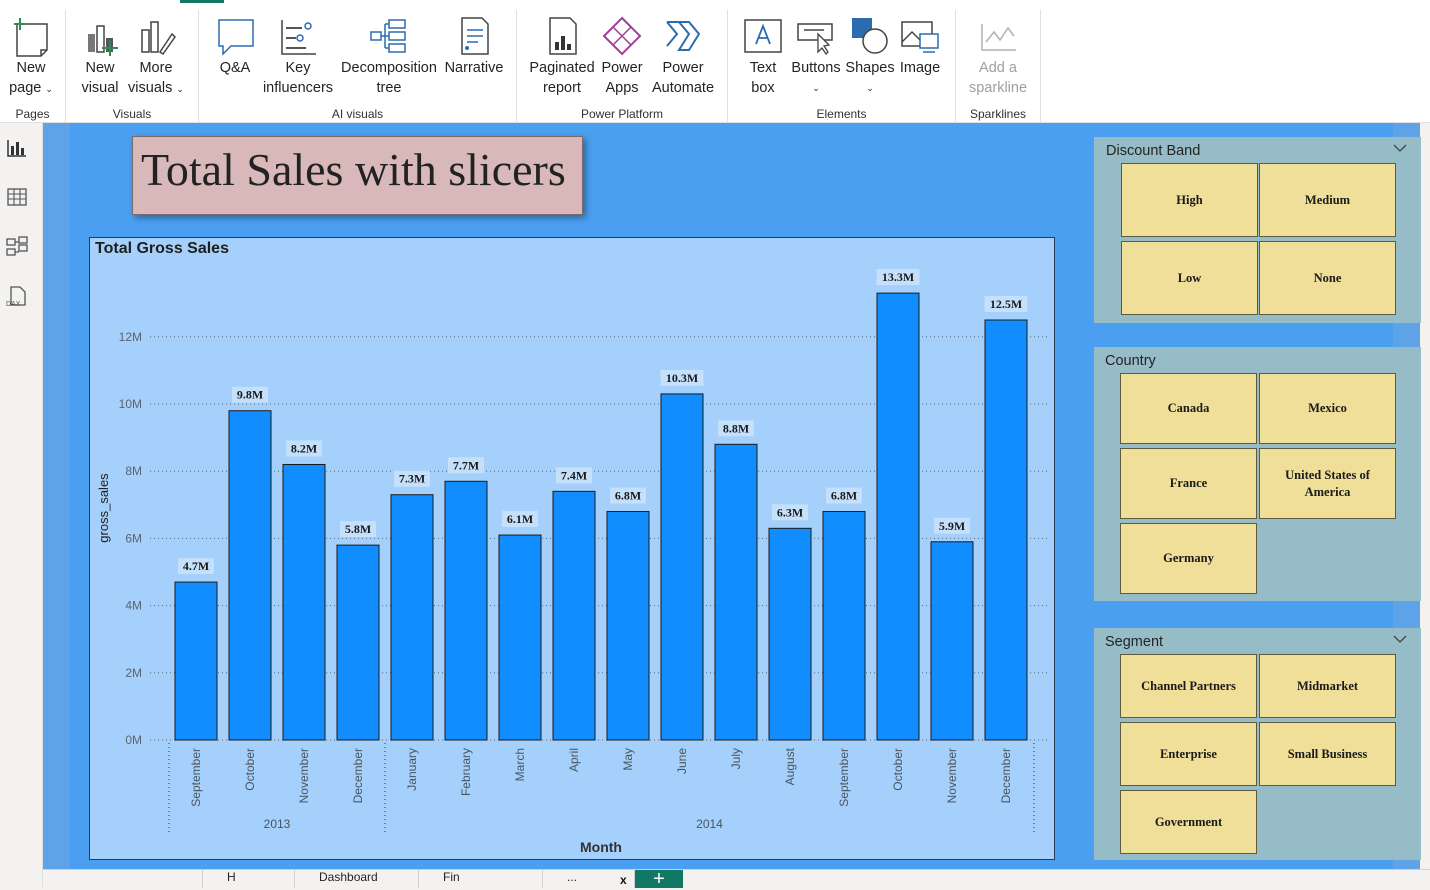 The image size is (1430, 890). What do you see at coordinates (1006, 775) in the screenshot?
I see `x-tick-label: December` at bounding box center [1006, 775].